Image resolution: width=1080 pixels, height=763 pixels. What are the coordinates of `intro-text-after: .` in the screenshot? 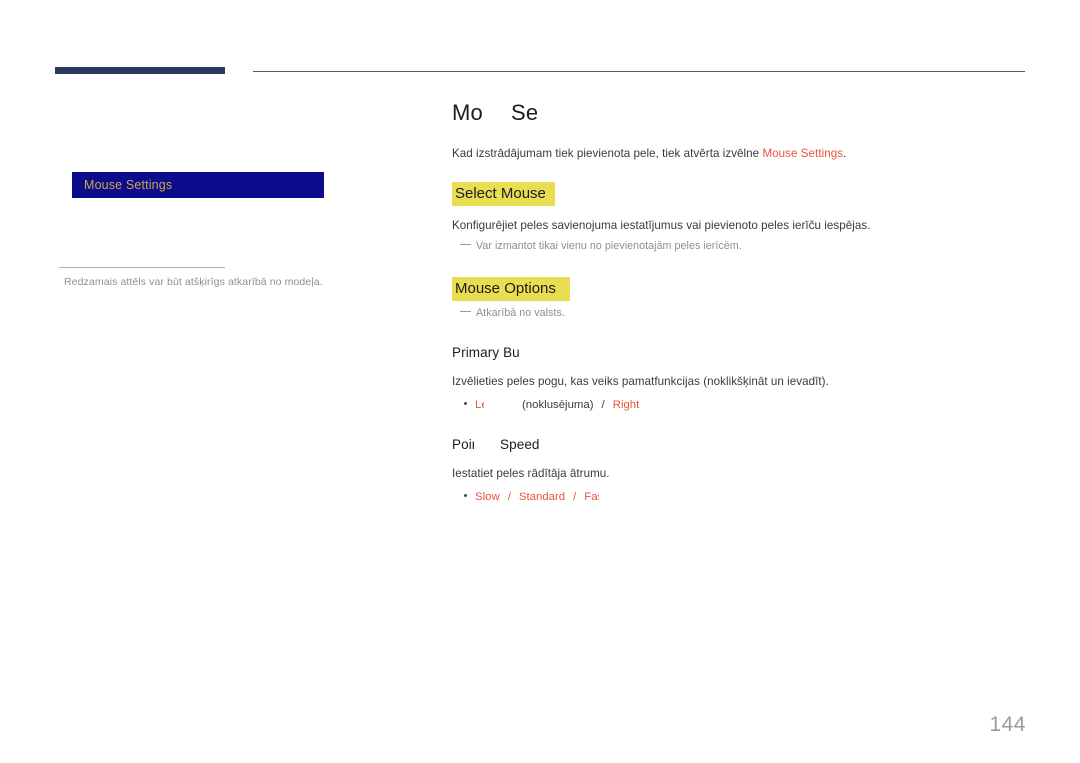 It's located at (845, 153).